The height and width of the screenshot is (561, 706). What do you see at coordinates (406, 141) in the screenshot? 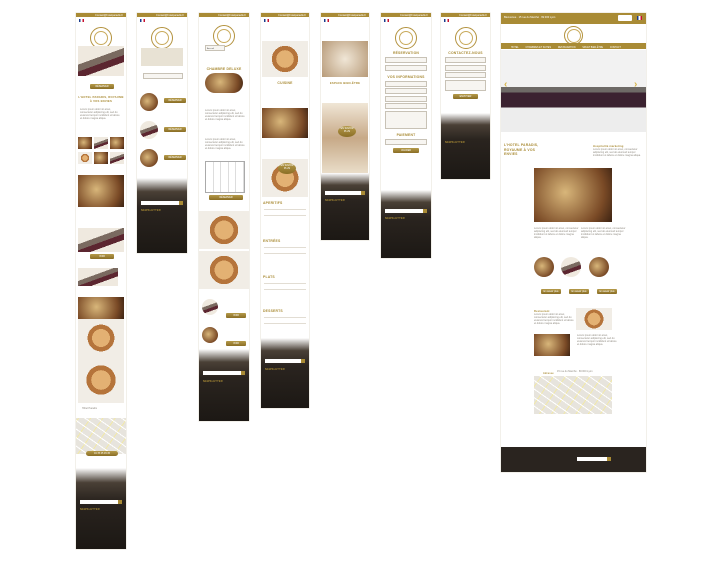
I see `card-field` at bounding box center [406, 141].